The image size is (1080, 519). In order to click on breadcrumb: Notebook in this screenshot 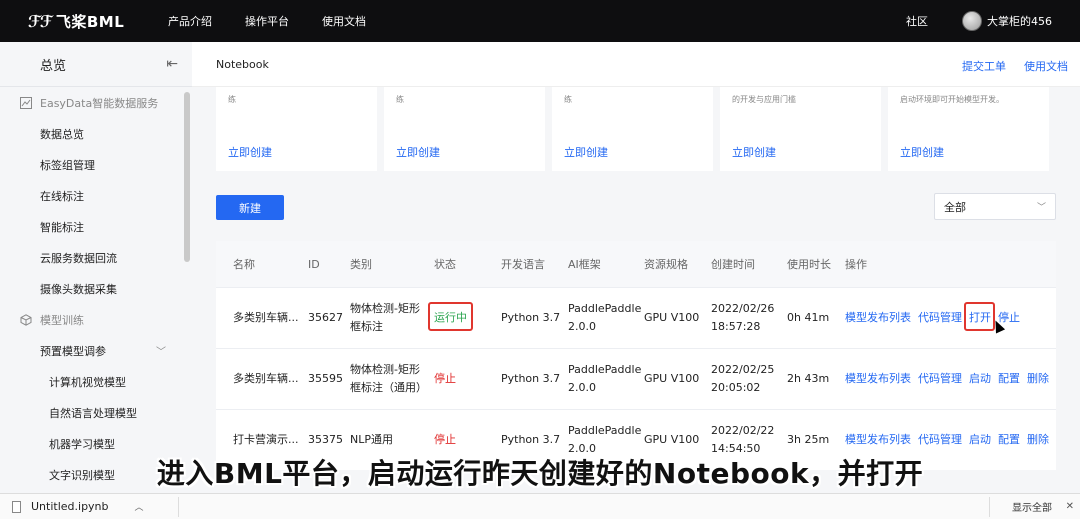, I will do `click(636, 64)`.